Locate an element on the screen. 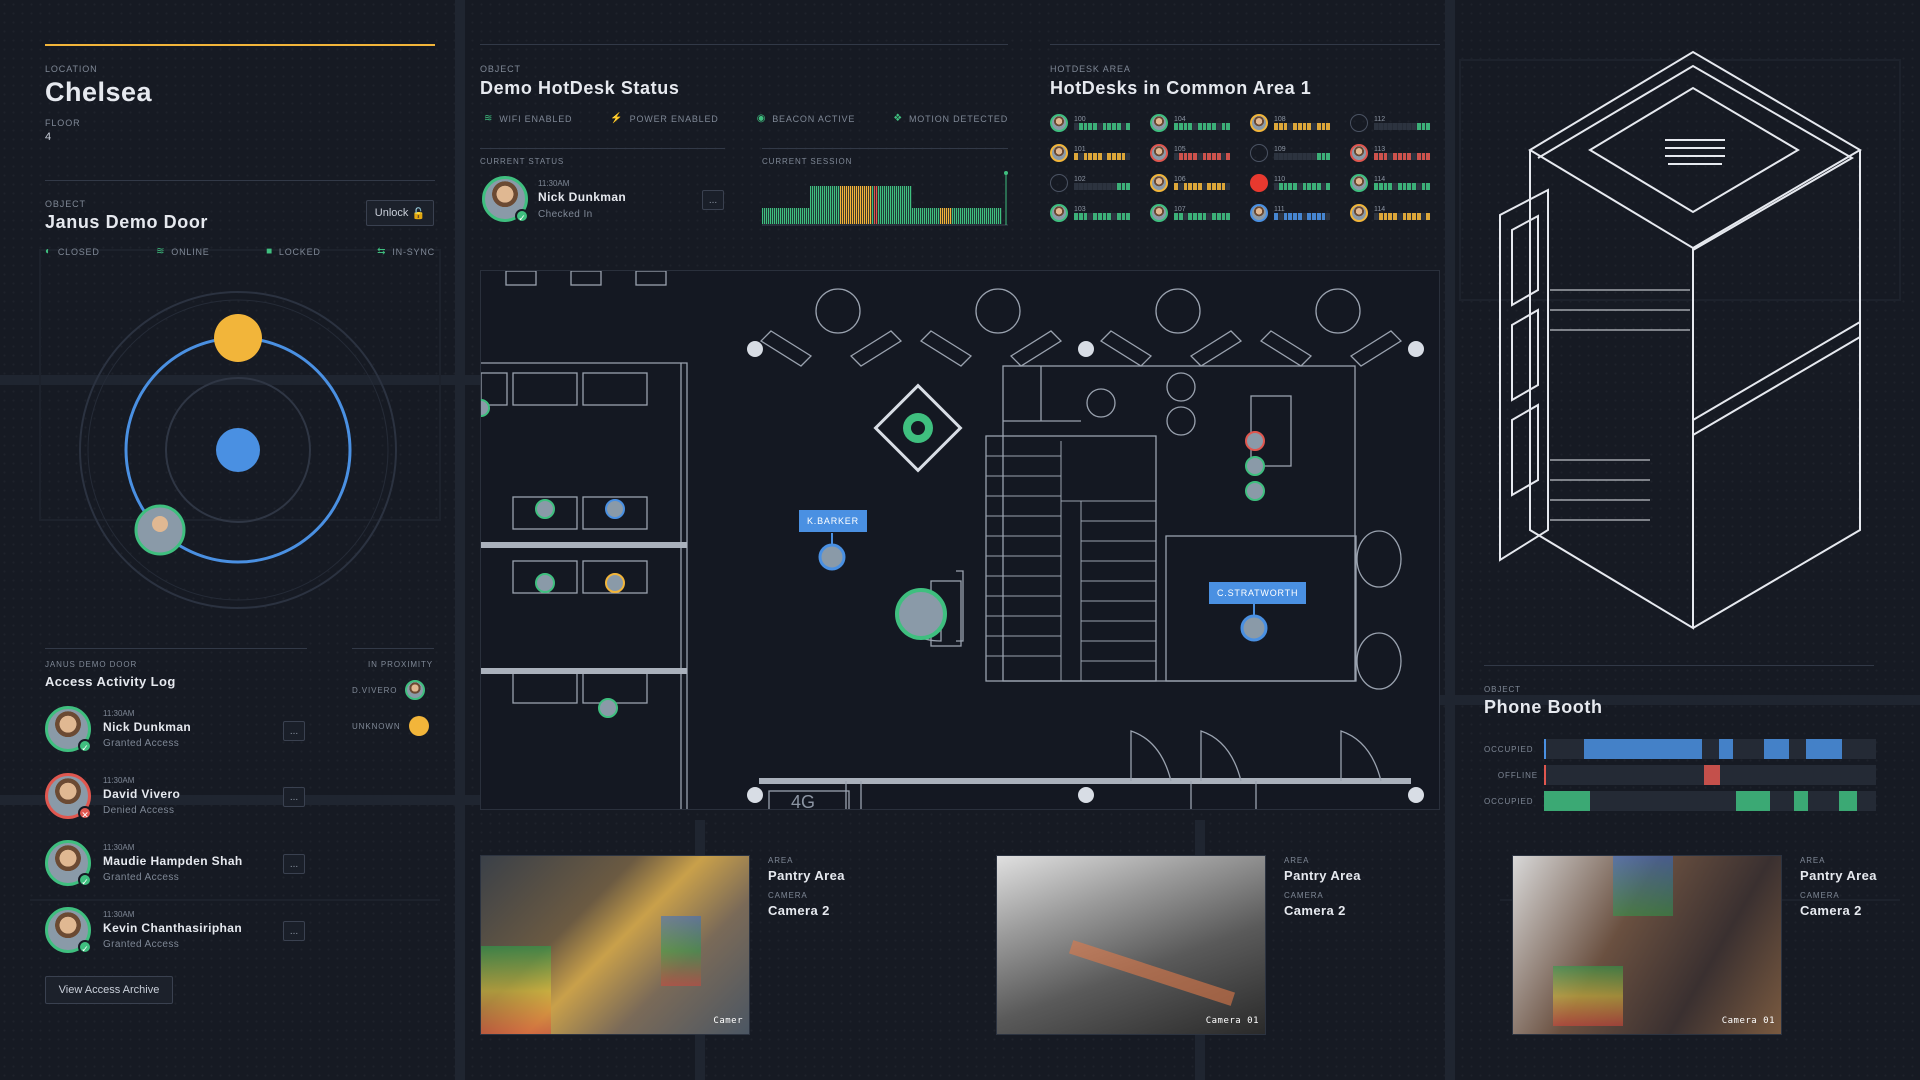 The height and width of the screenshot is (1080, 1920). log-entry: ✕ 11:30AM David Vivero Denied Access is located at coordinates (112, 796).